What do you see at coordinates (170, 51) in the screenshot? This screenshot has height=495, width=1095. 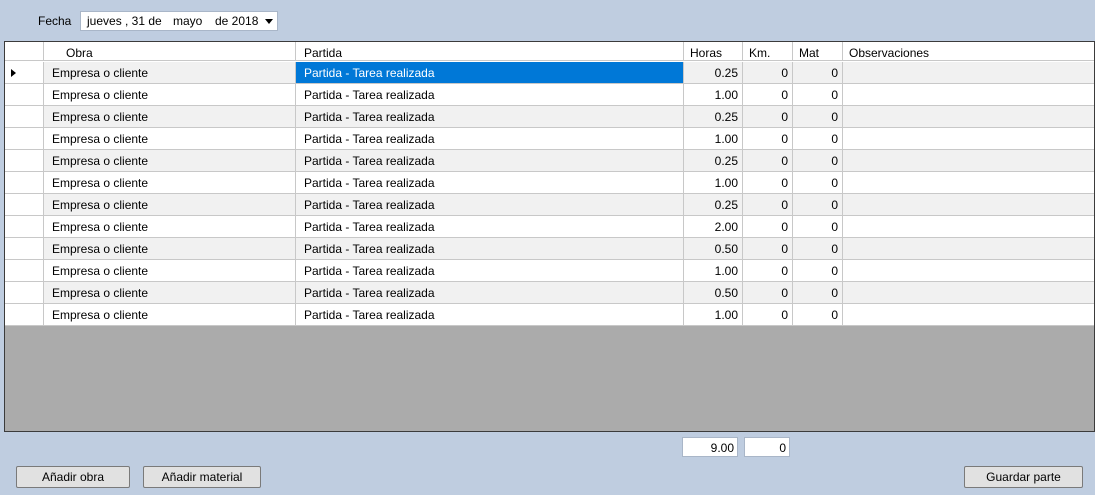 I see `column-header-obra: Obra` at bounding box center [170, 51].